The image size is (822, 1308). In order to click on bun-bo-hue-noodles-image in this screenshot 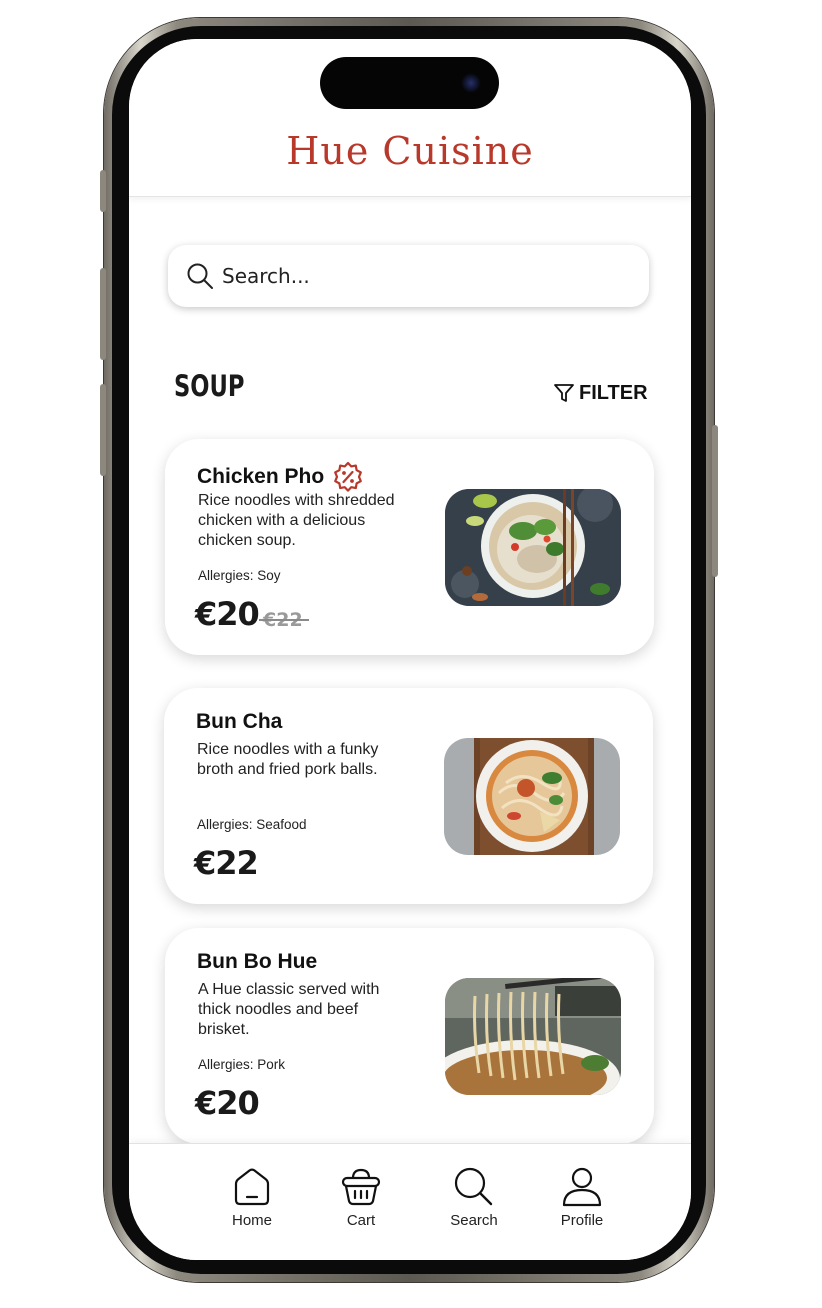, I will do `click(533, 1036)`.